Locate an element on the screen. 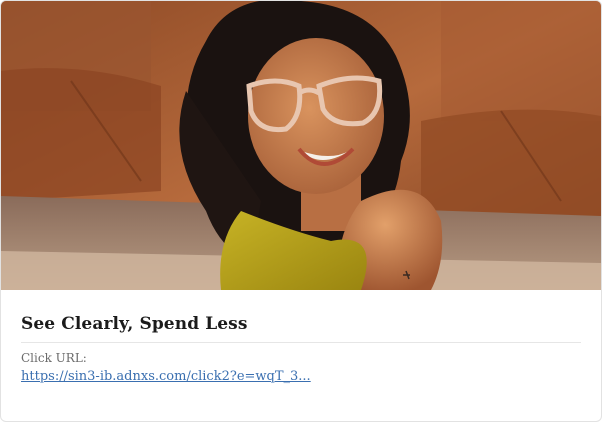  click-url-label: Click URL: is located at coordinates (54, 358).